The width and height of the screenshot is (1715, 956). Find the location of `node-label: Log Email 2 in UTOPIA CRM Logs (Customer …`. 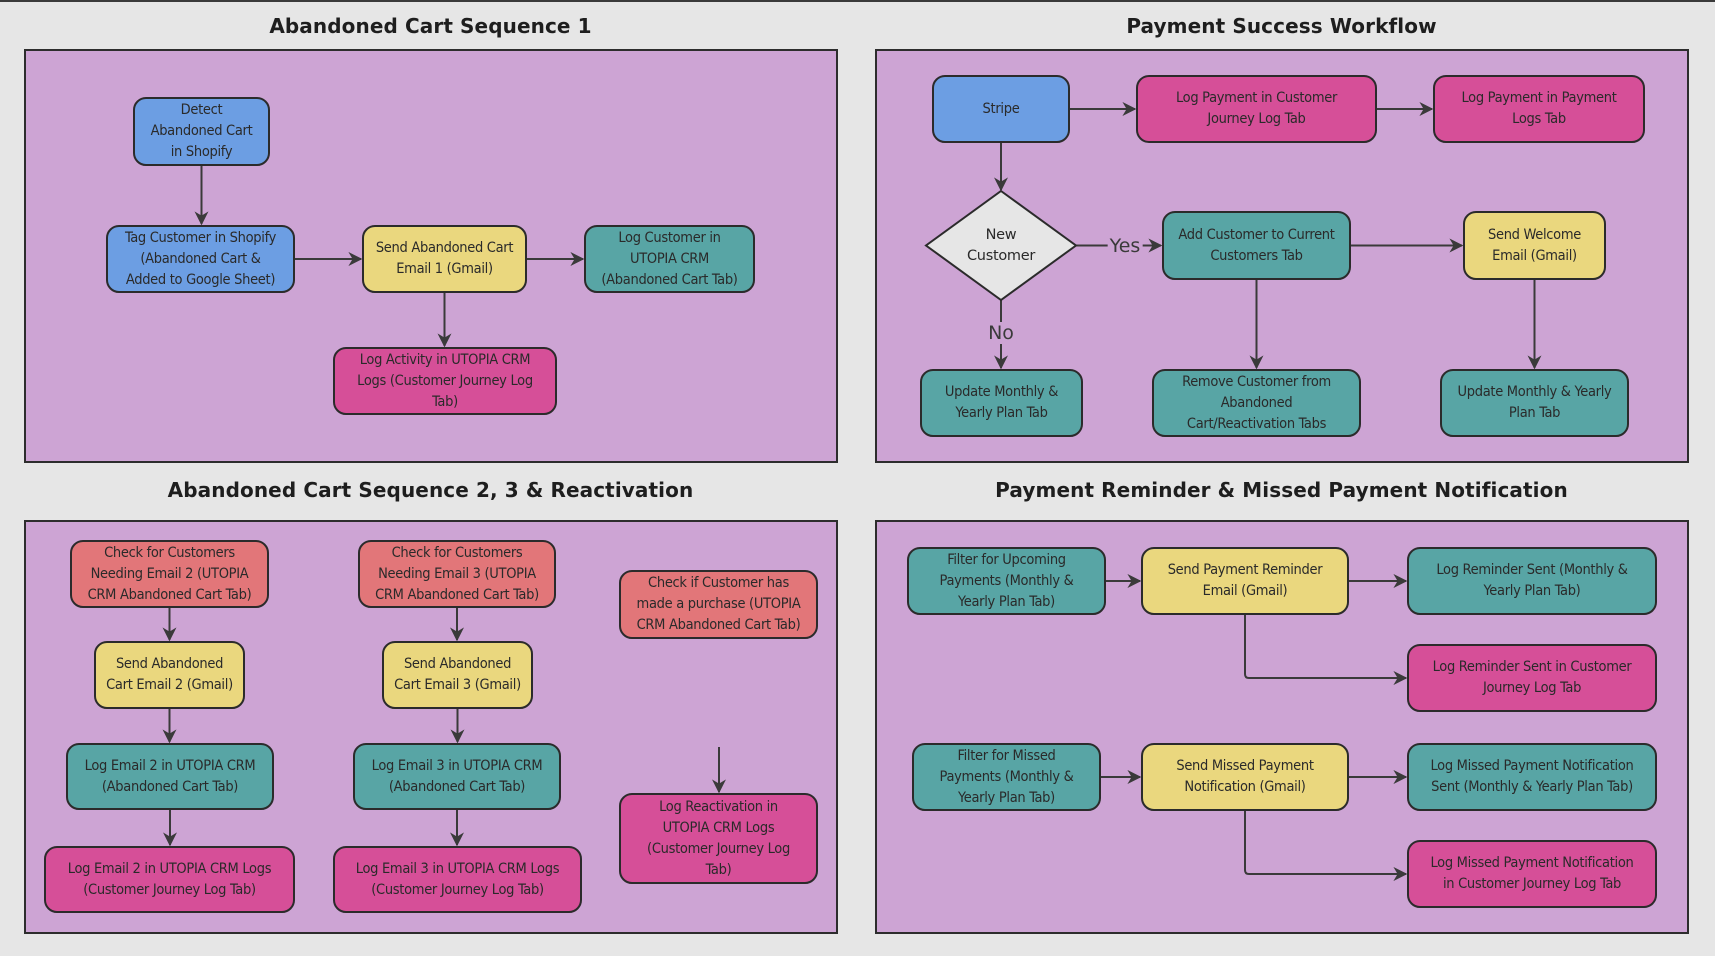

node-label: Log Email 2 in UTOPIA CRM Logs (Customer … is located at coordinates (170, 880).